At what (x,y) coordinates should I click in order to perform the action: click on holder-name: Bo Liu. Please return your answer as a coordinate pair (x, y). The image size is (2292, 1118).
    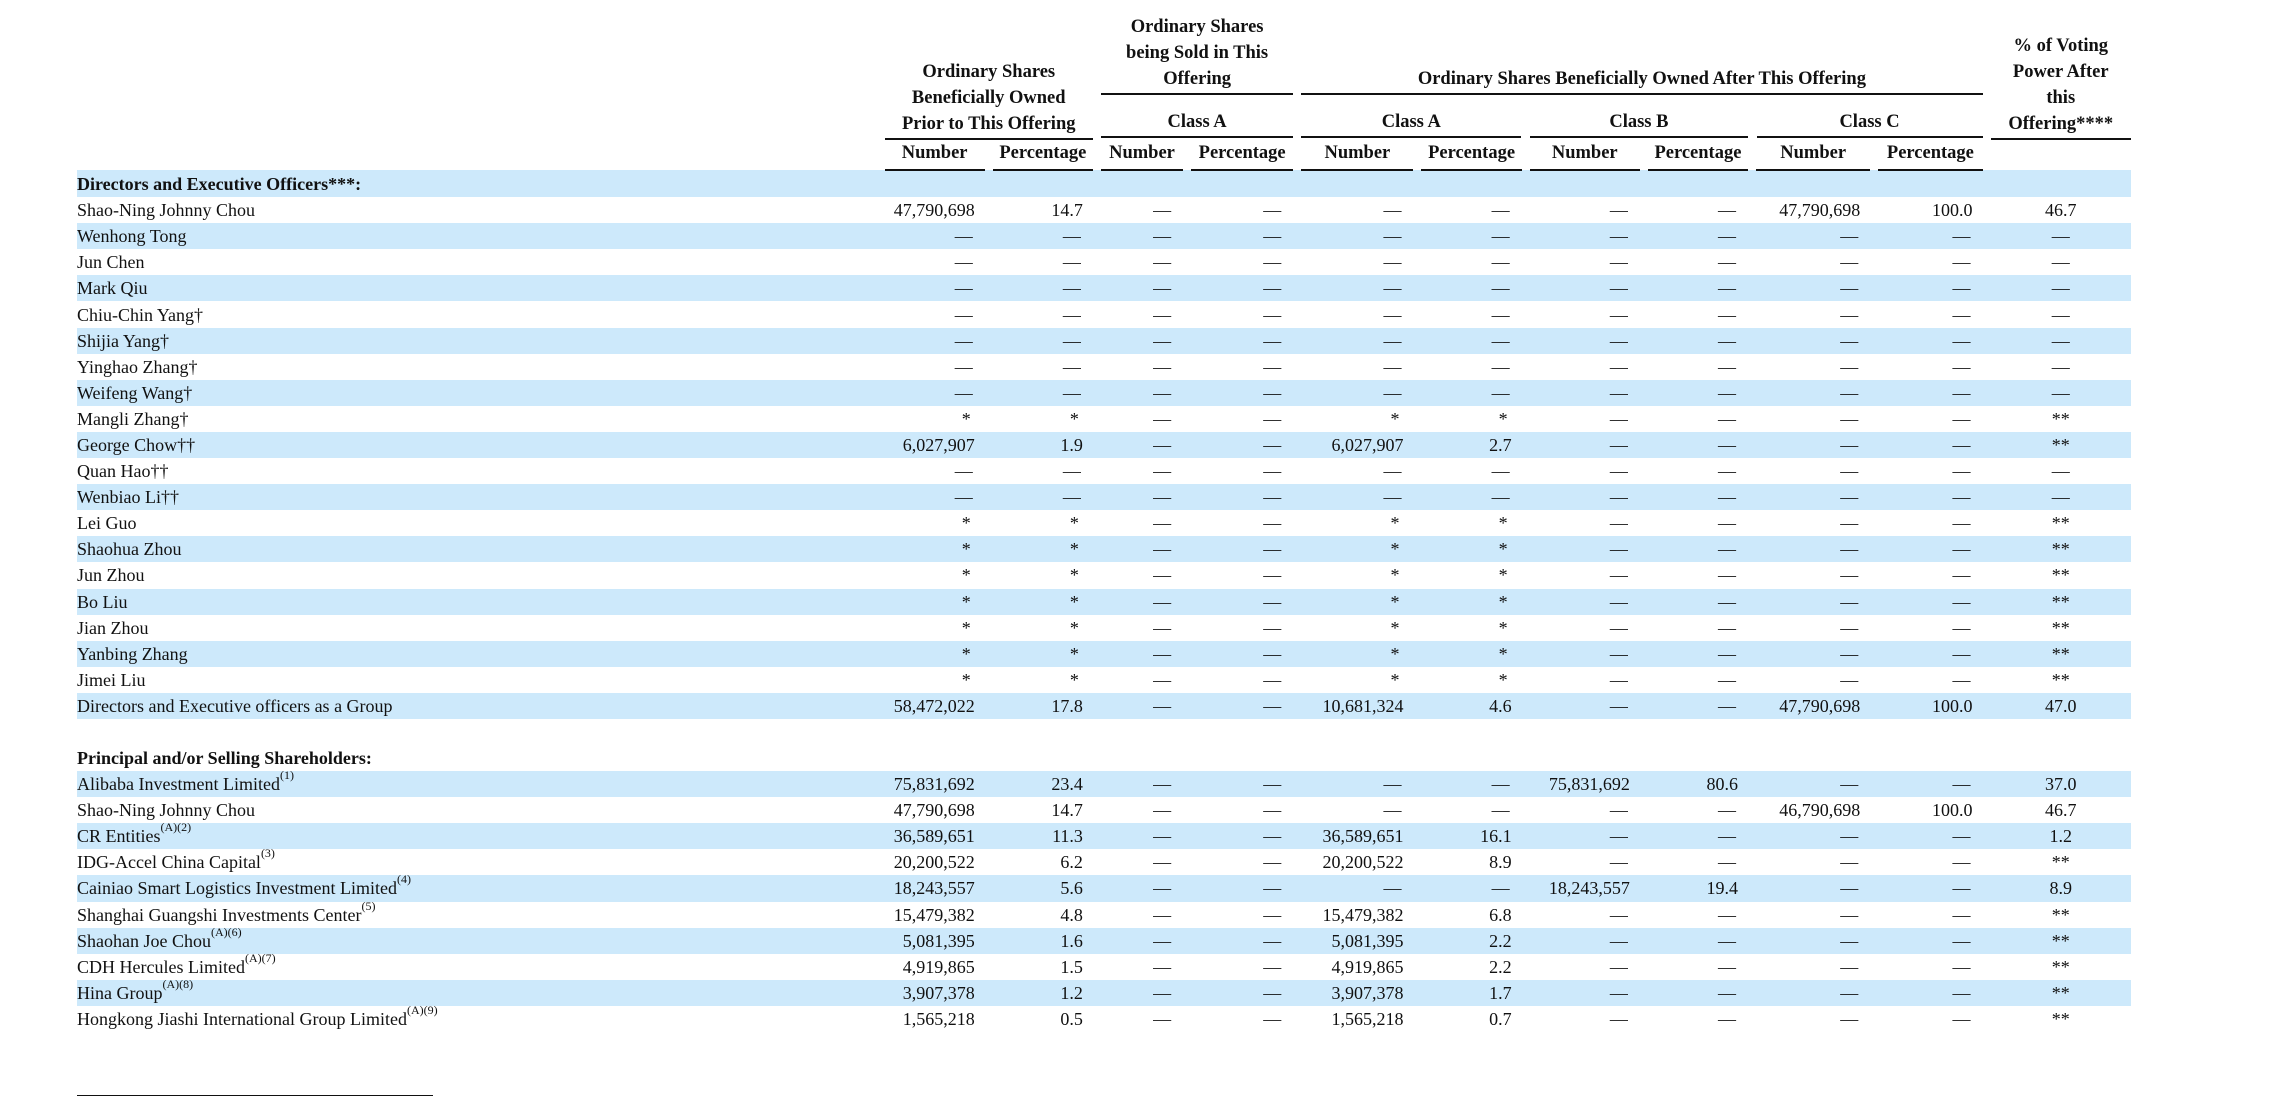
    Looking at the image, I should click on (481, 601).